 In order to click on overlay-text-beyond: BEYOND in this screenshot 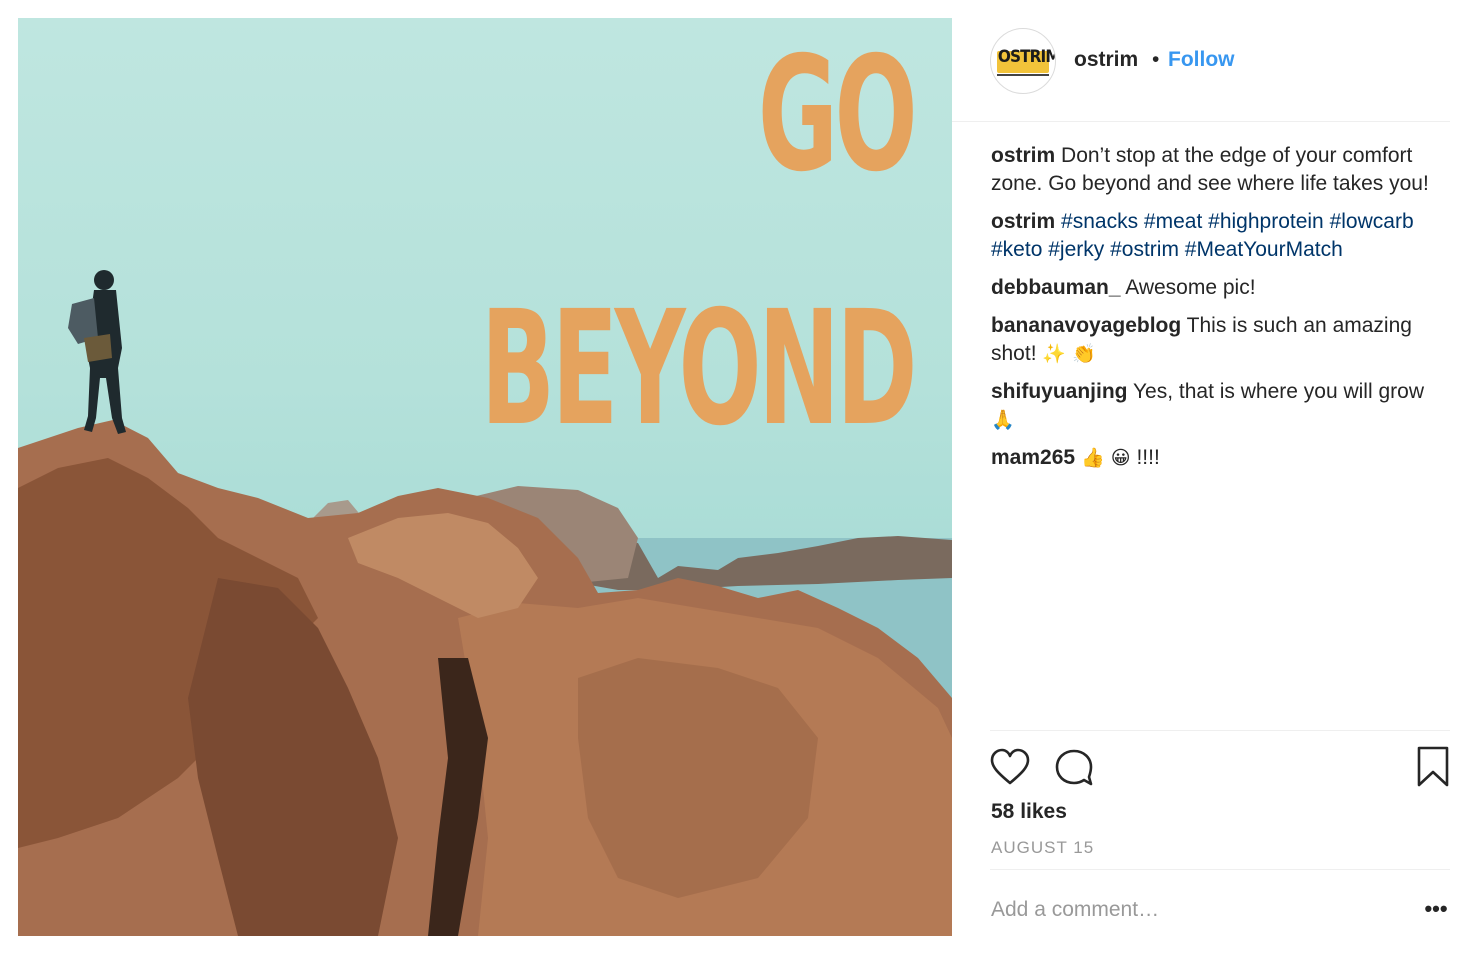, I will do `click(699, 369)`.